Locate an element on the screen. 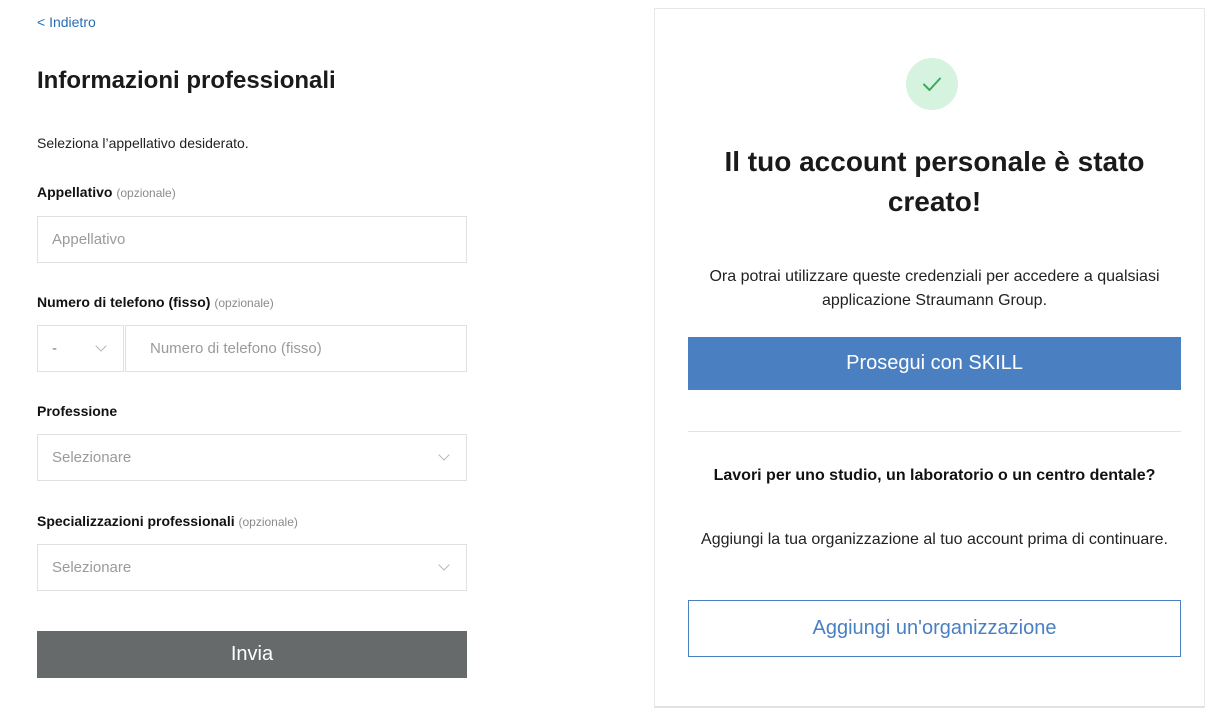 The image size is (1206, 711). back-link: < Indietro is located at coordinates (66, 22).